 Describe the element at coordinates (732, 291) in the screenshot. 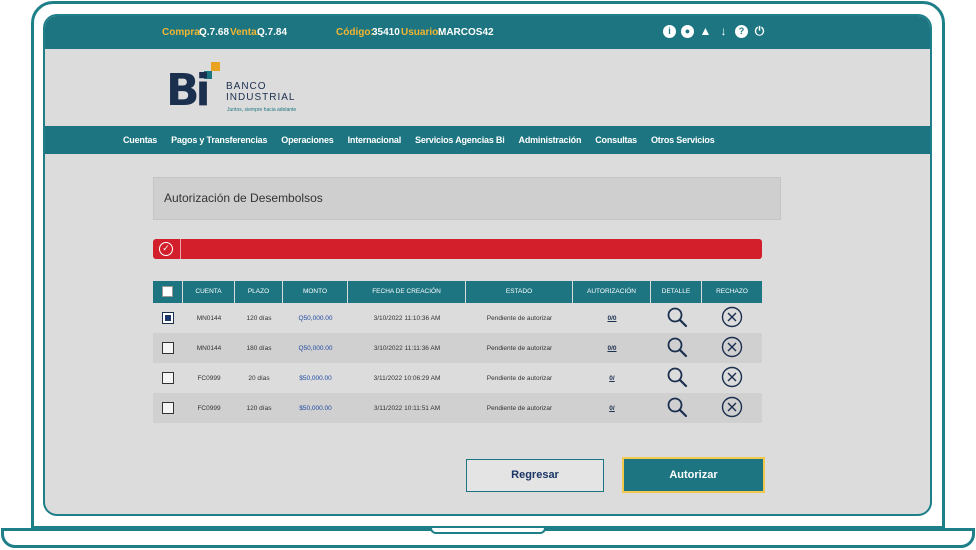

I see `header-rechazo: RECHAZO` at that location.